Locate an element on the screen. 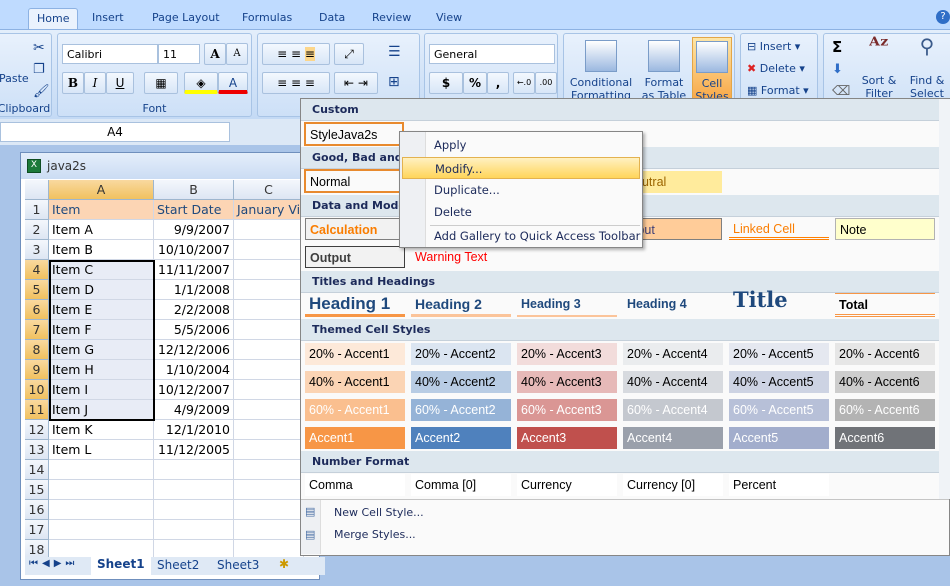 This screenshot has height=586, width=950. style-heading-1: Heading 1 is located at coordinates (355, 305).